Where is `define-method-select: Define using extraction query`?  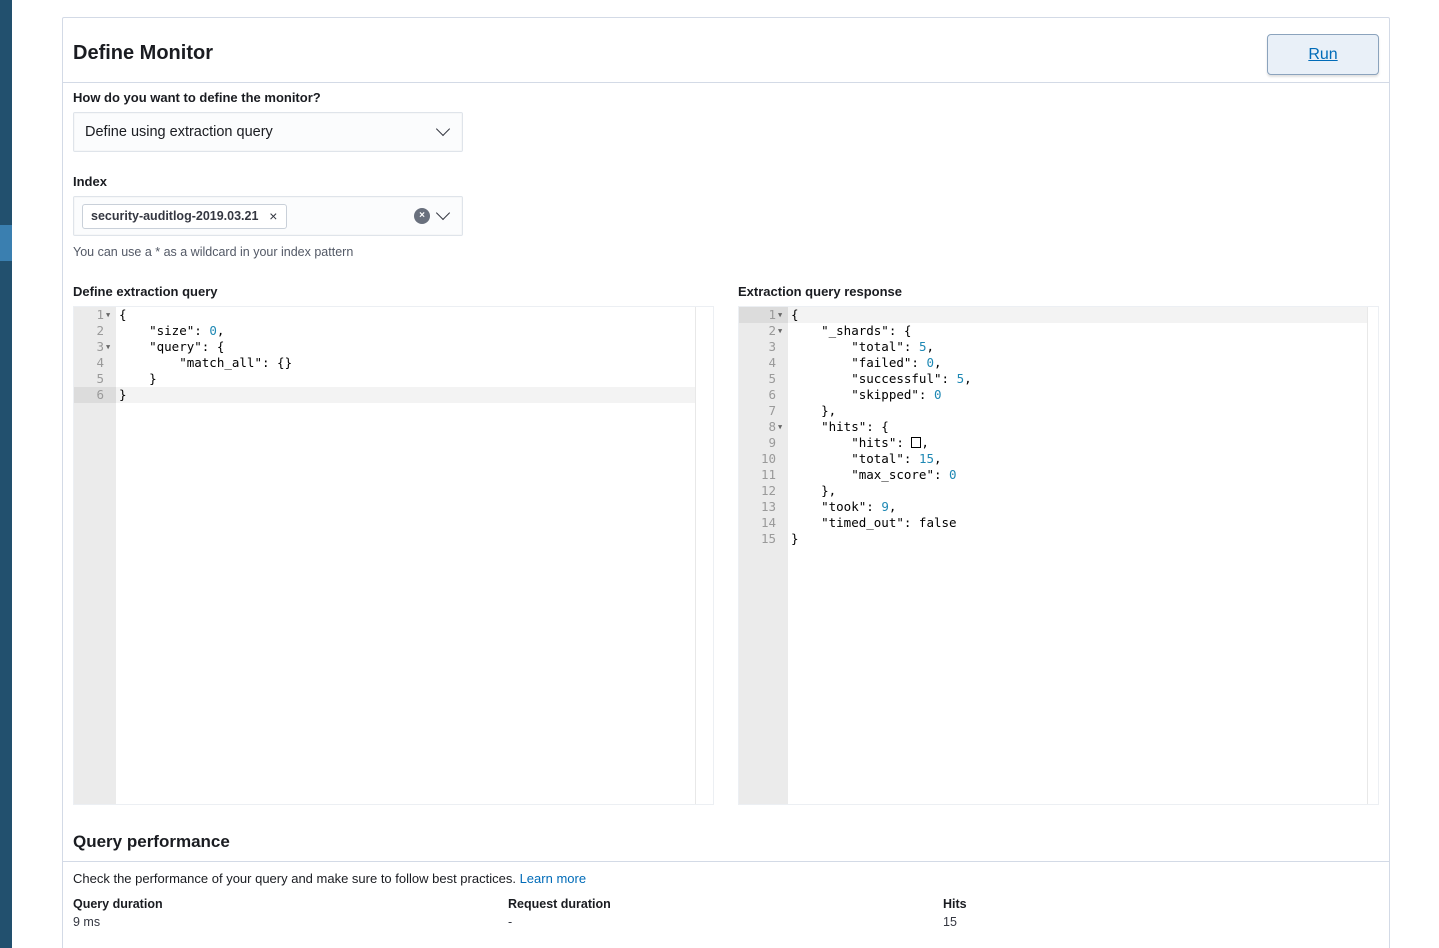 define-method-select: Define using extraction query is located at coordinates (268, 132).